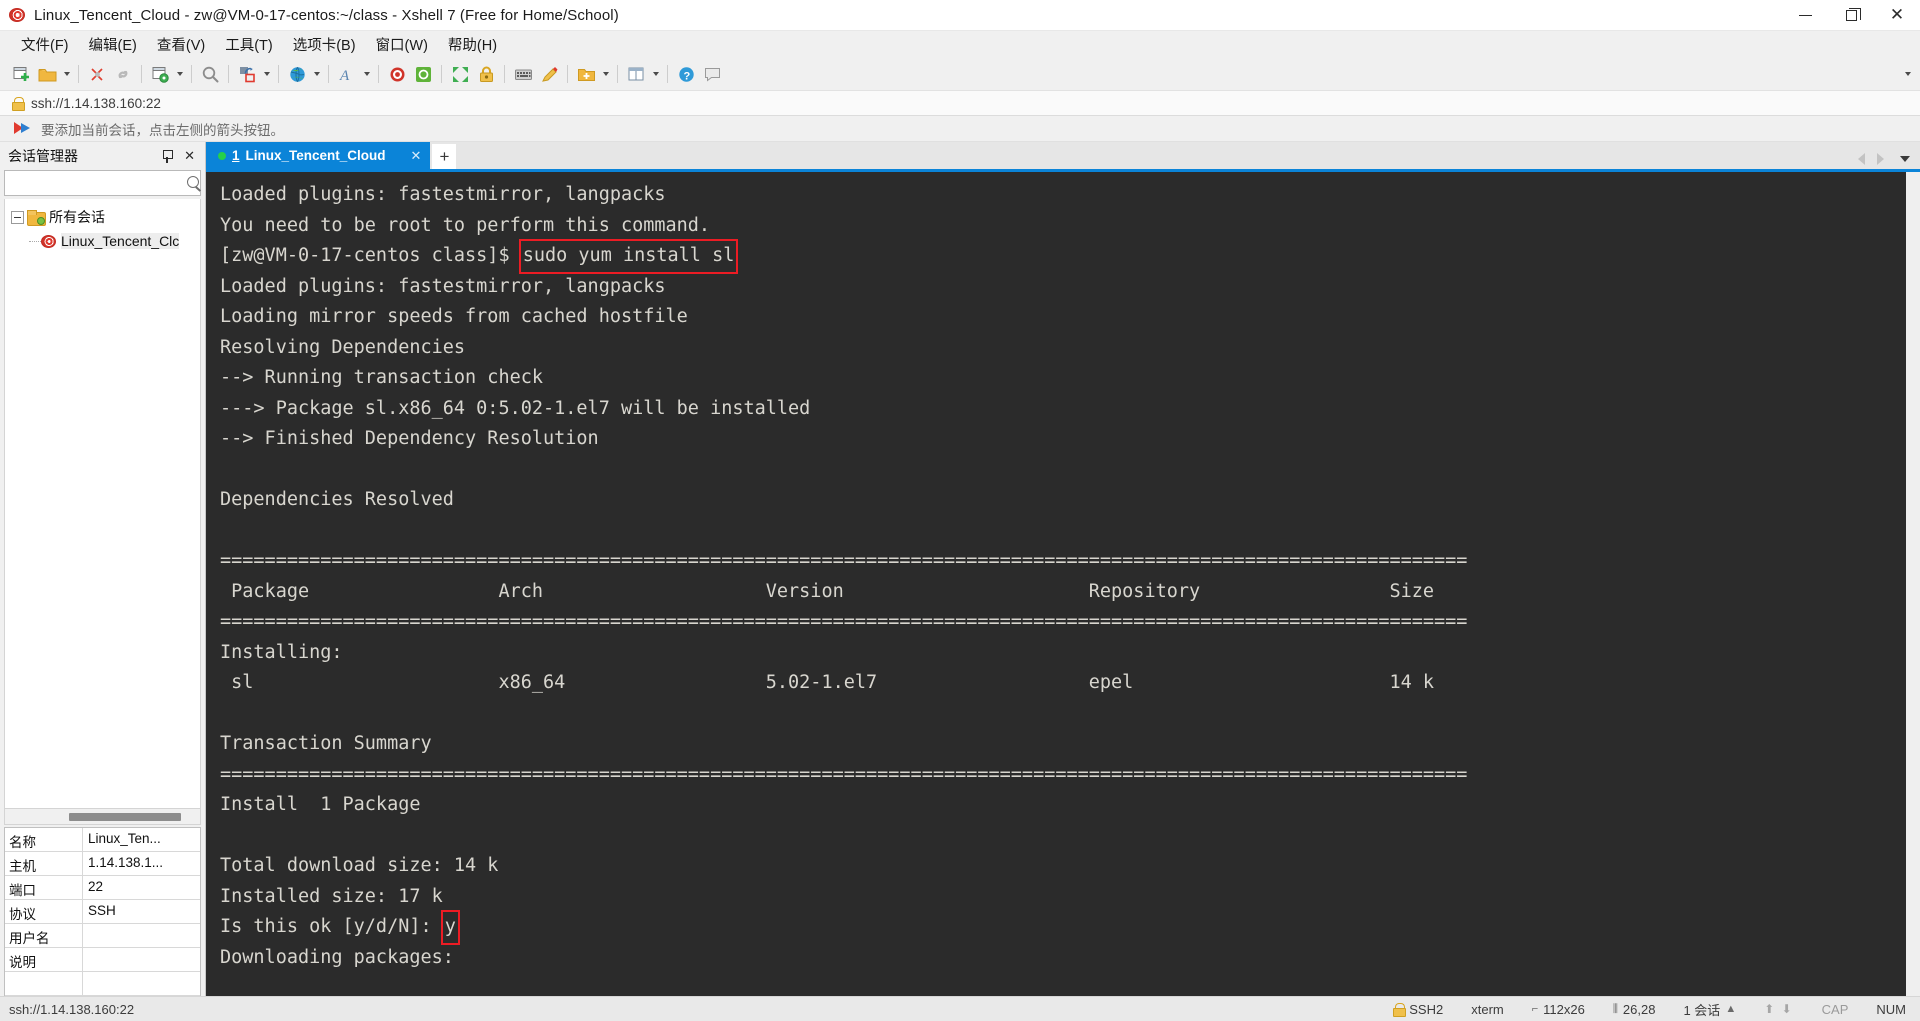 Image resolution: width=1920 pixels, height=1021 pixels. What do you see at coordinates (549, 74) in the screenshot?
I see `highlight-icon` at bounding box center [549, 74].